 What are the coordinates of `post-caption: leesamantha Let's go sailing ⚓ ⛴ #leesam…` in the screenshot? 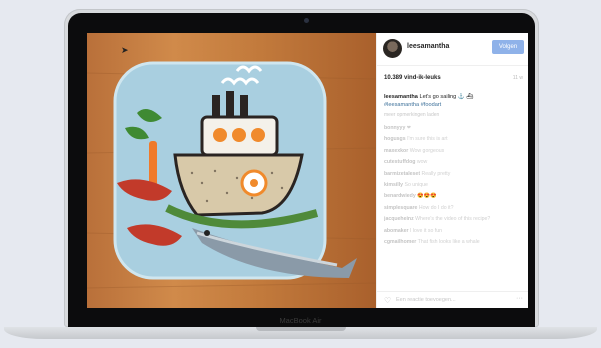 It's located at (453, 101).